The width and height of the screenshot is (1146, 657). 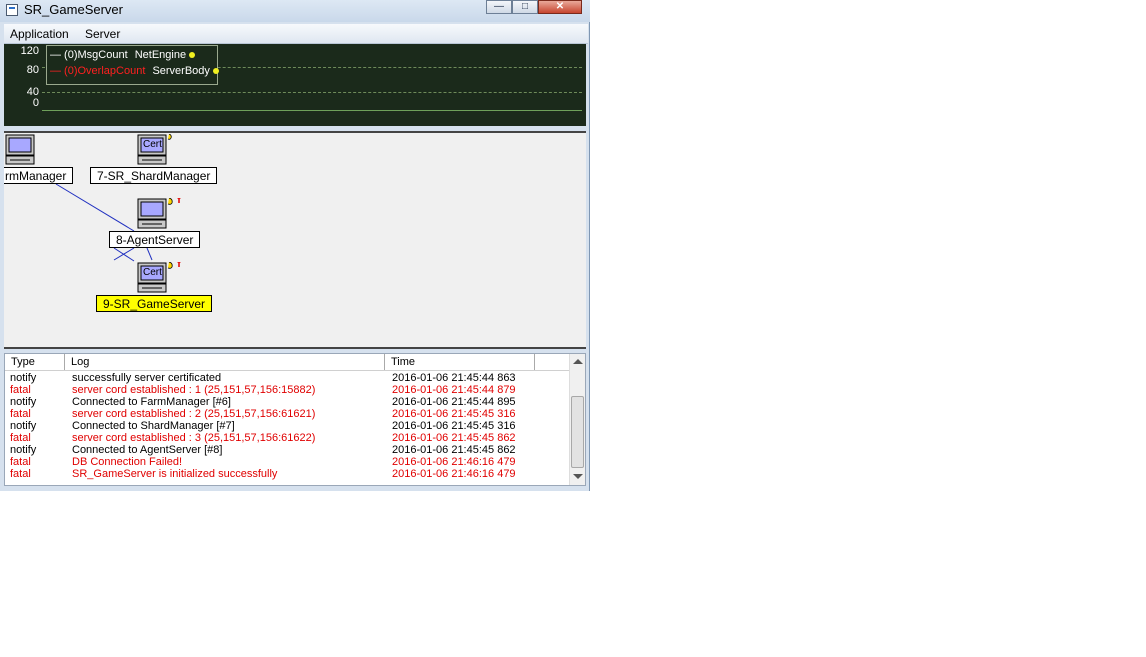 I want to click on log-scrollbar, so click(x=577, y=419).